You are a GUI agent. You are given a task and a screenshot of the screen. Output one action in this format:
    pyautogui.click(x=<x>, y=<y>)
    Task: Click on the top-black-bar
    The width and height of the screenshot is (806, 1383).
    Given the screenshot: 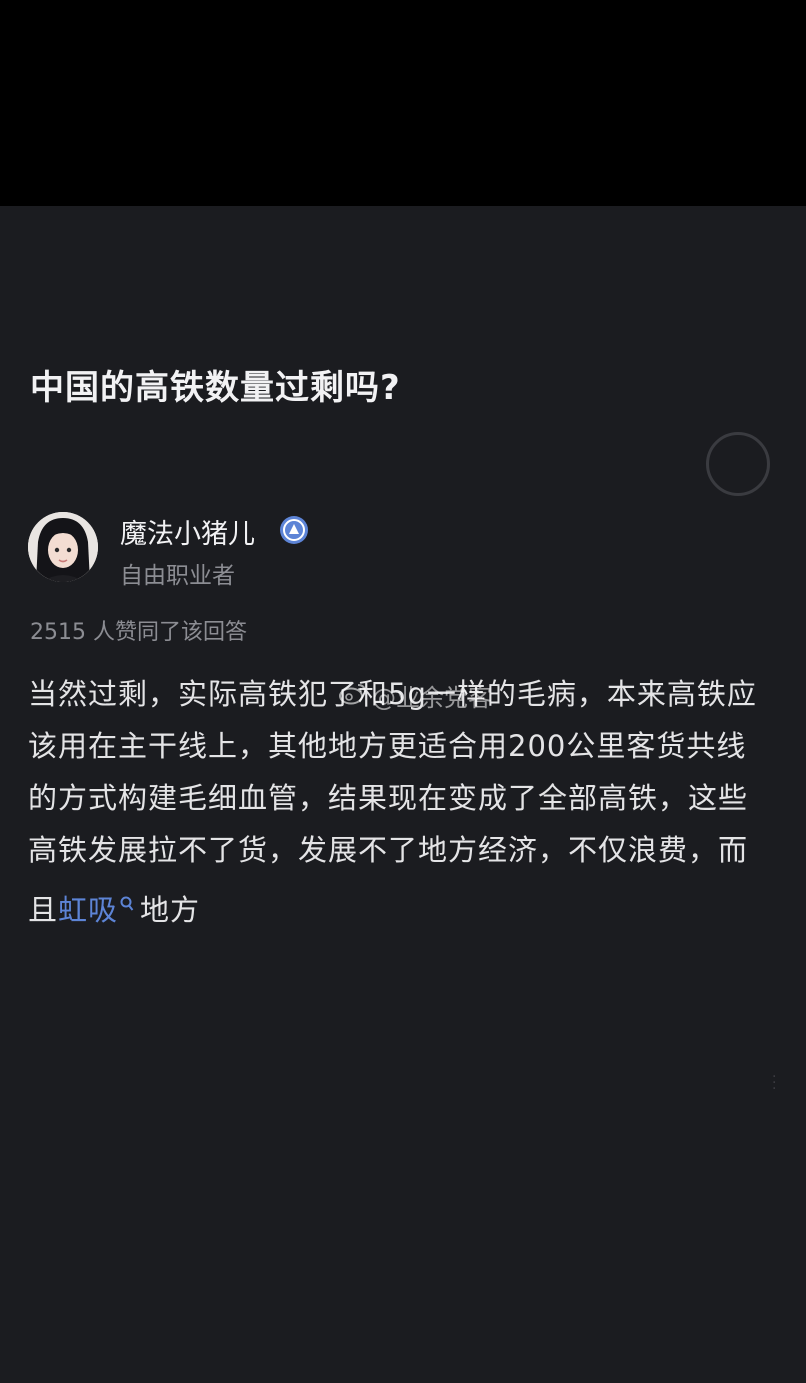 What is the action you would take?
    pyautogui.click(x=403, y=103)
    